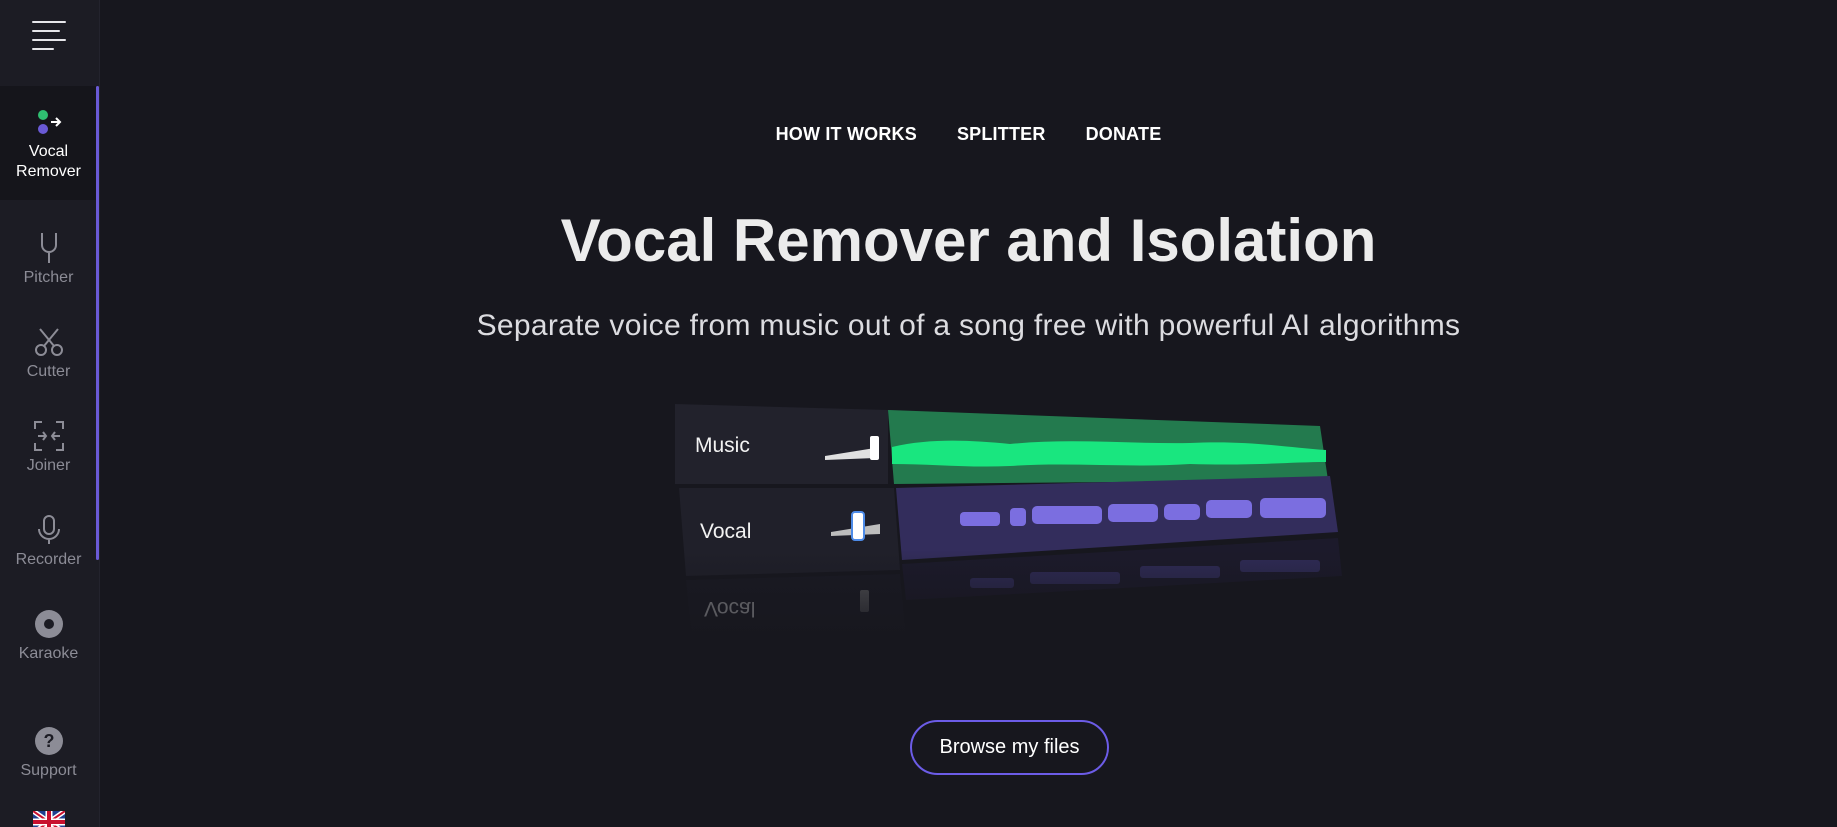 This screenshot has height=827, width=1837. I want to click on sidebar-item-pitcher: Pitcher, so click(48, 259).